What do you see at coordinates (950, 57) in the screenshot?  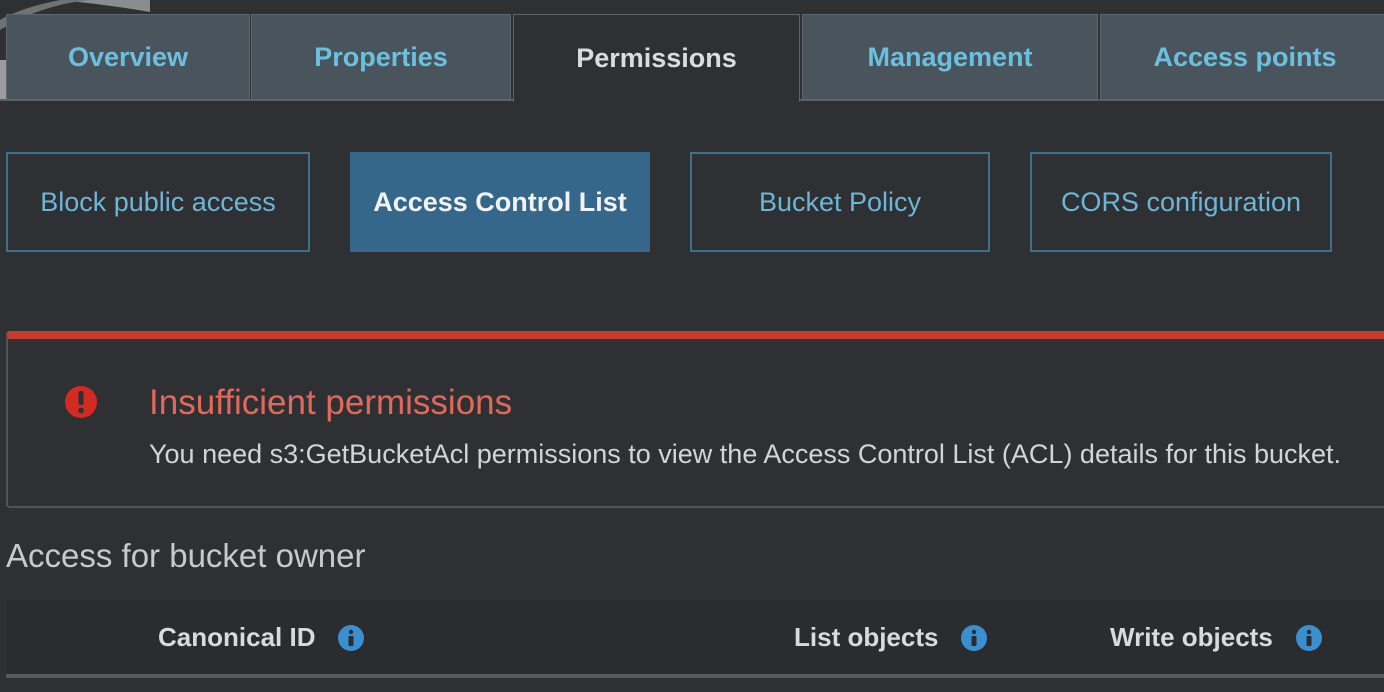 I see `tab-management: Management` at bounding box center [950, 57].